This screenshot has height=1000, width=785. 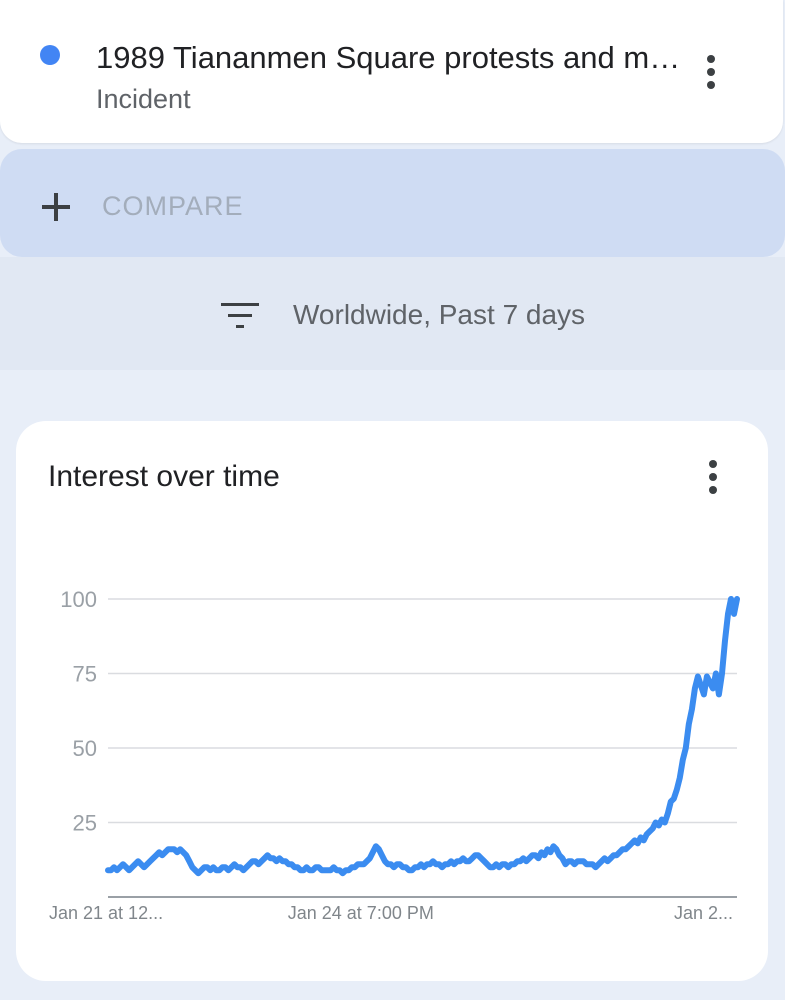 I want to click on y-tick-label: 100, so click(x=78, y=599).